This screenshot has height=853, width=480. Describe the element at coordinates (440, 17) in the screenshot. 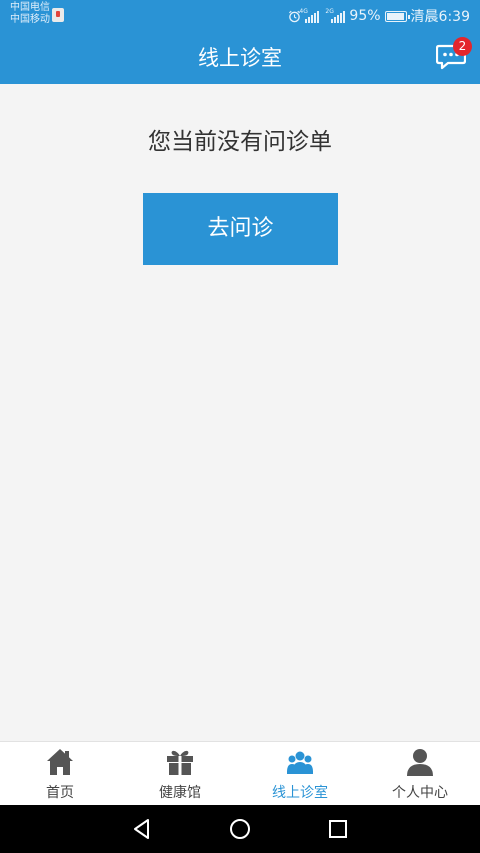

I see `clock: 清晨6:39` at that location.